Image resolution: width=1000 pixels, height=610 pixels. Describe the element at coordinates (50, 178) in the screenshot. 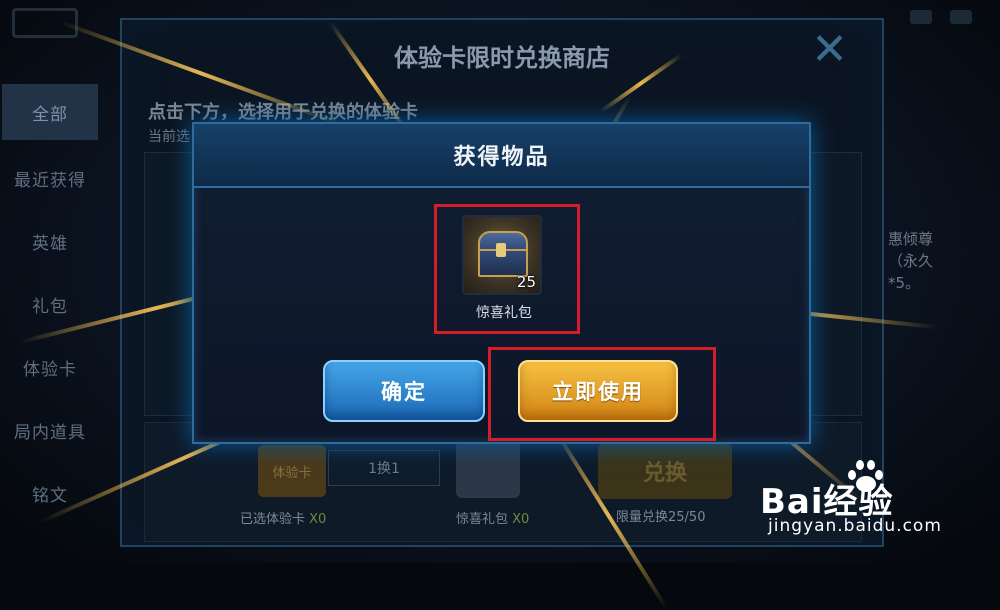

I see `sidebar-item-recent: 最近获得` at that location.